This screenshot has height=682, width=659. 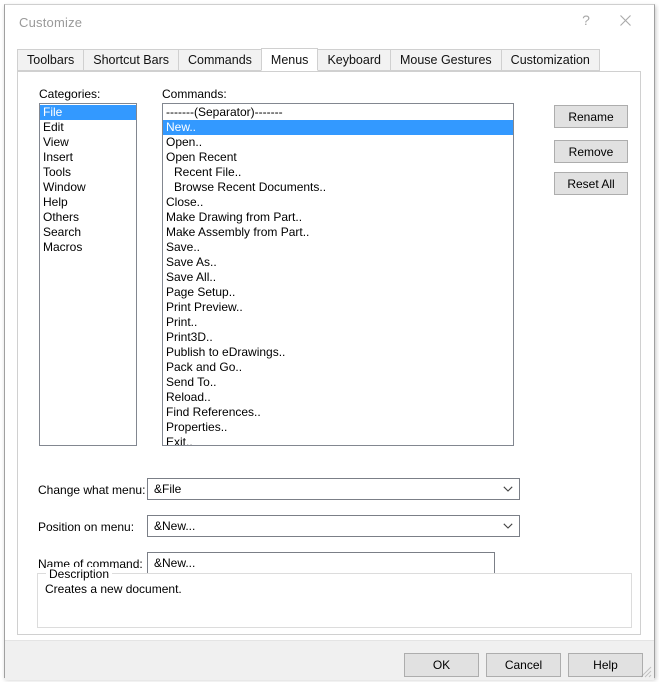 What do you see at coordinates (338, 337) in the screenshot?
I see `command-item: Print3D..` at bounding box center [338, 337].